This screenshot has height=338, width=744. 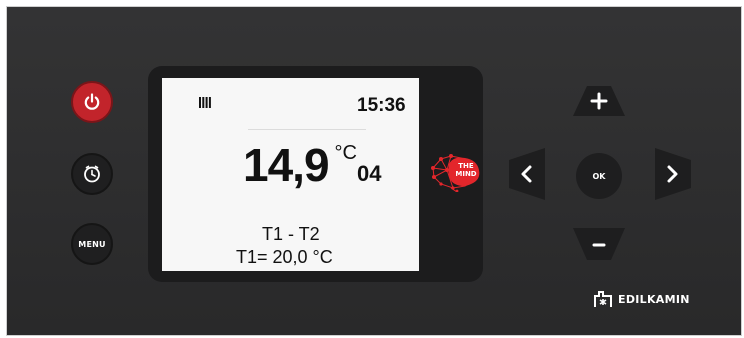 I want to click on power-button, so click(x=92, y=102).